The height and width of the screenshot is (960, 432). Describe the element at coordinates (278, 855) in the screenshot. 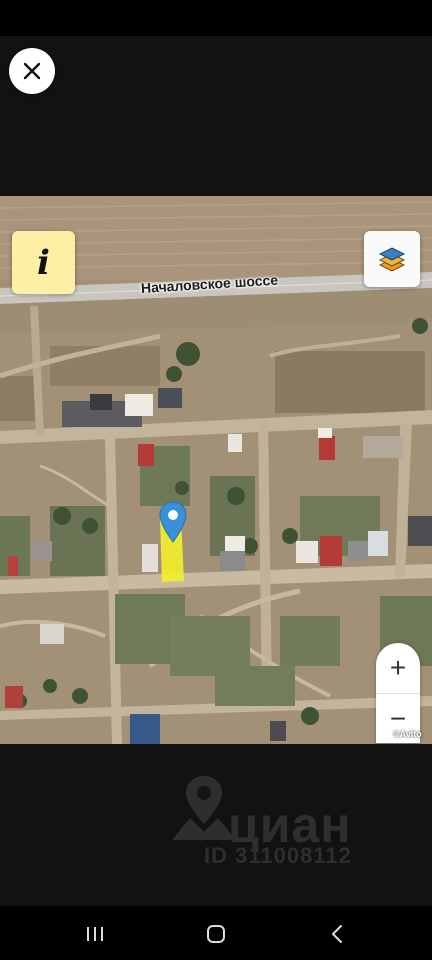

I see `watermark-listing-id: ID 311008112` at that location.